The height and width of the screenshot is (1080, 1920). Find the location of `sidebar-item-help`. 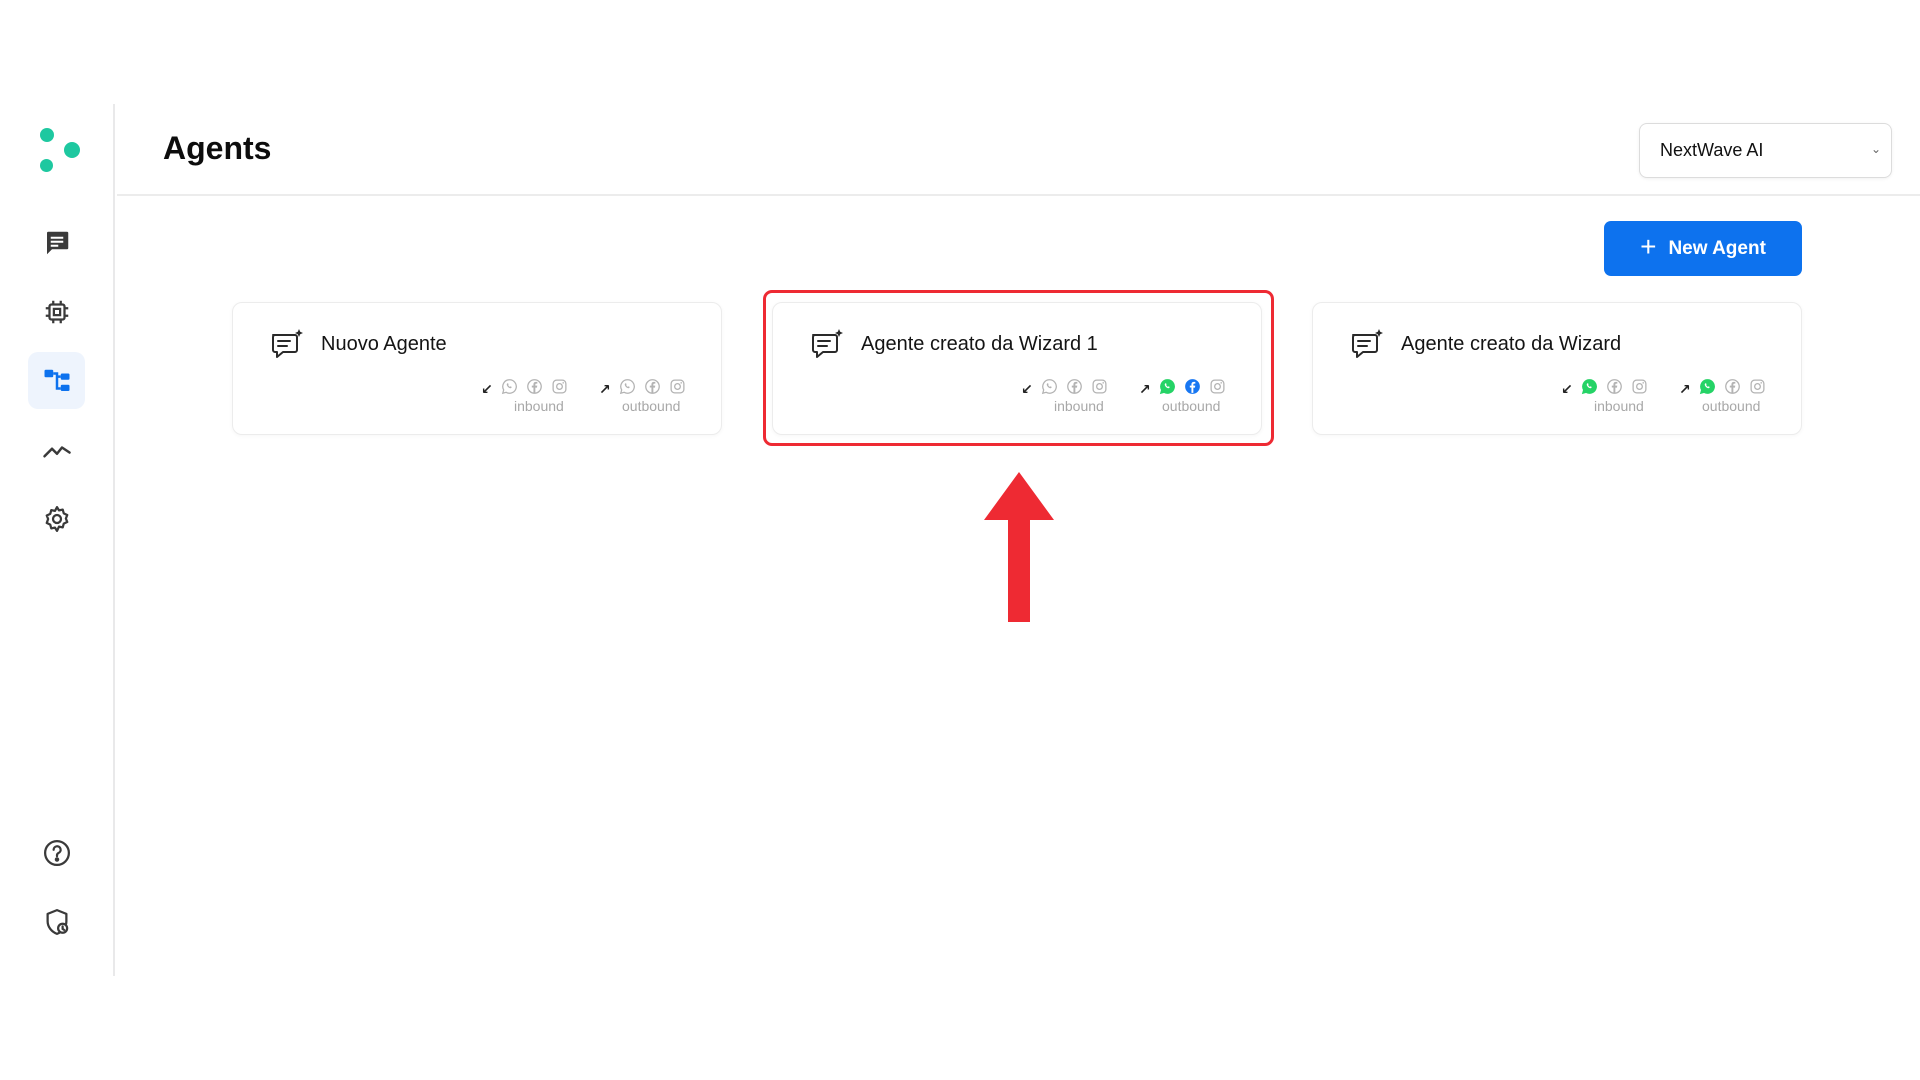

sidebar-item-help is located at coordinates (56, 852).